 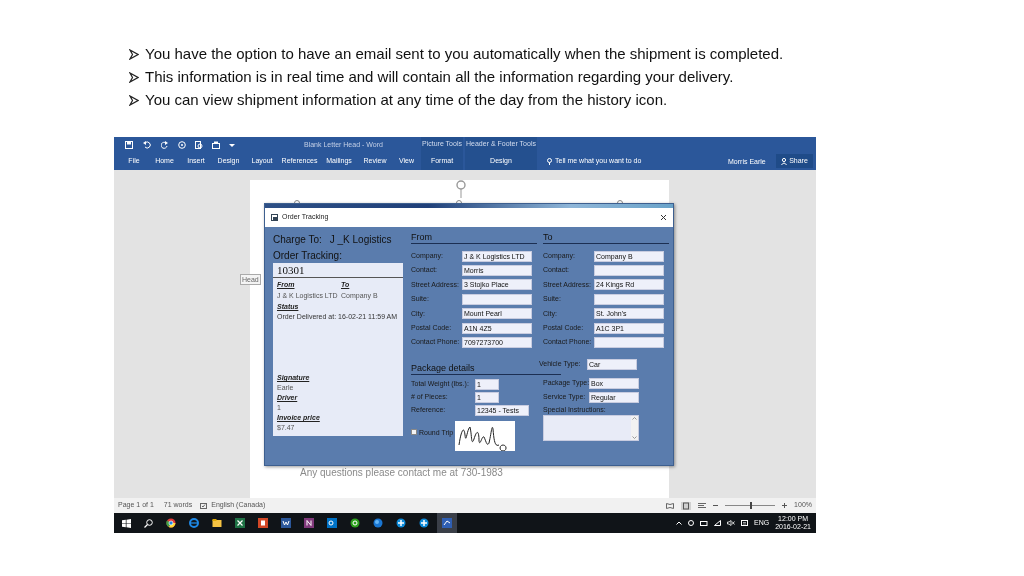 I want to click on order-number: 10301, so click(x=338, y=270).